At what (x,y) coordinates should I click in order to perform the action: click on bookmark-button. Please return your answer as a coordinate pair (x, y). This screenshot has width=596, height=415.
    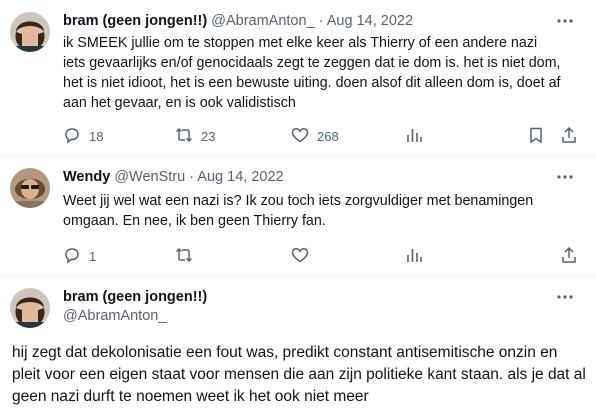
    Looking at the image, I should click on (536, 136).